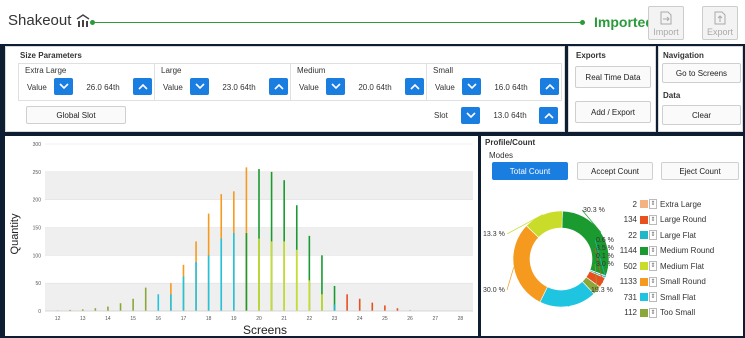  Describe the element at coordinates (615, 171) in the screenshot. I see `accept-count-mode-button: Accept Count` at that location.